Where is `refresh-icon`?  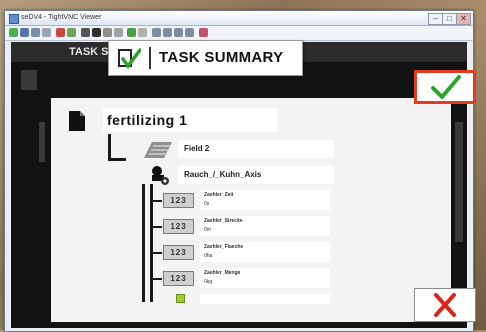 refresh-icon is located at coordinates (71, 32).